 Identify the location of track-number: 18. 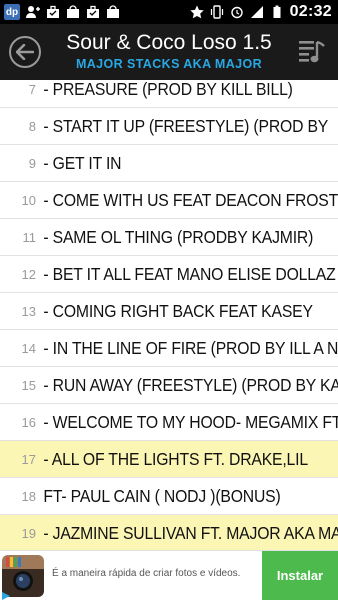
(28, 496).